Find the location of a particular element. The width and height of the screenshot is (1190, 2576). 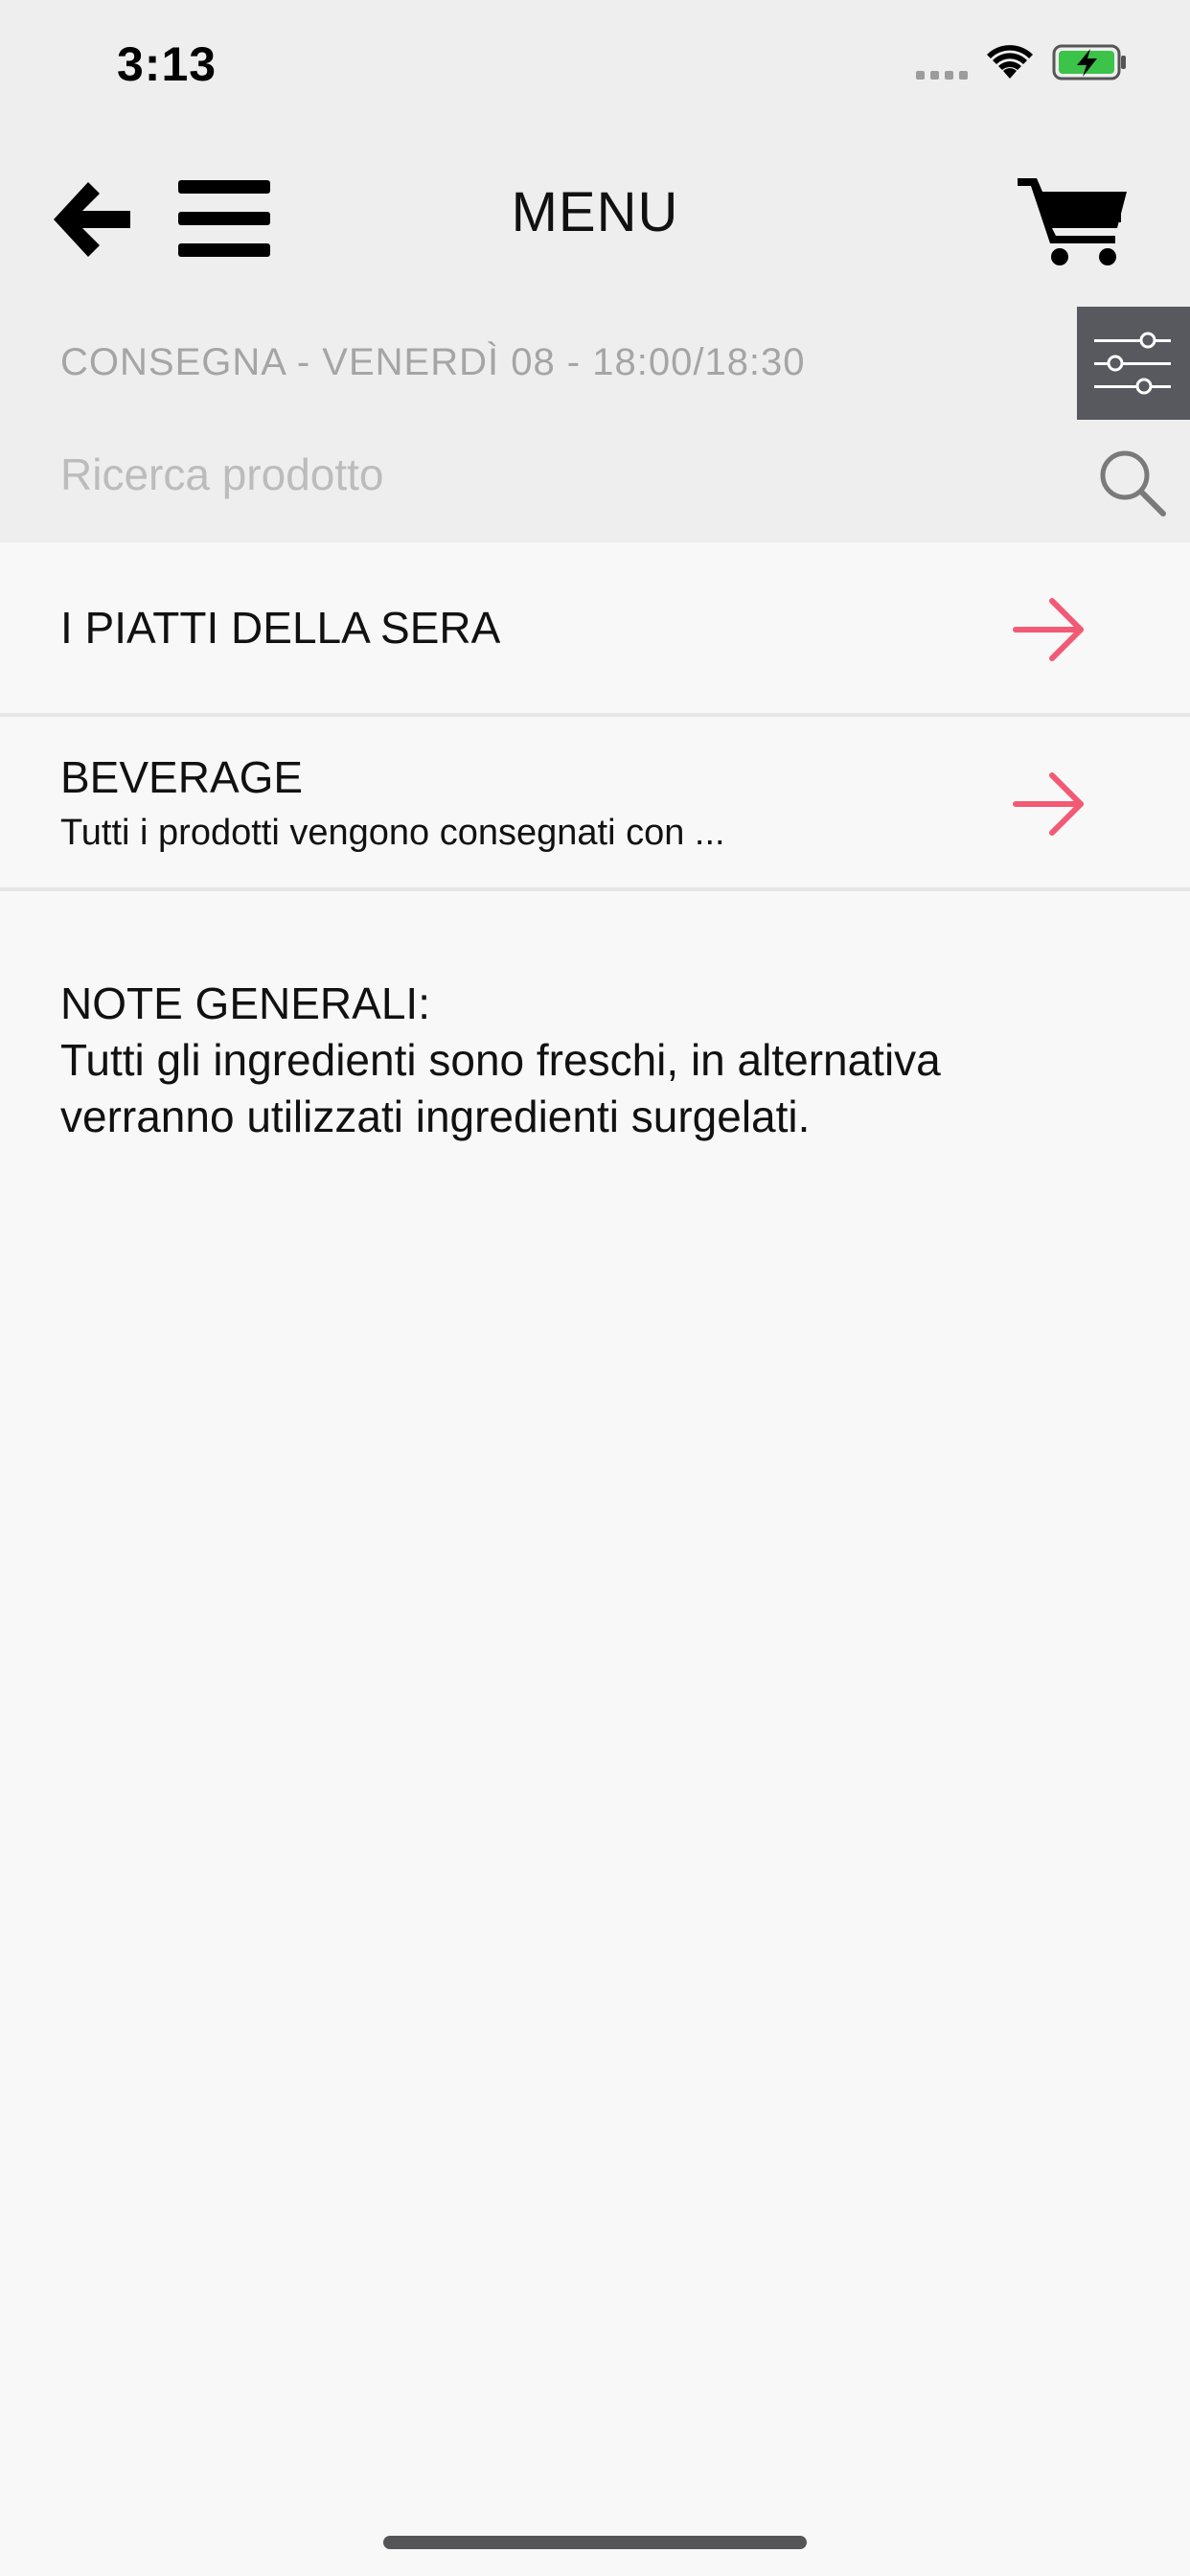

category-name: I PIATTI DELLA SERA is located at coordinates (280, 628).